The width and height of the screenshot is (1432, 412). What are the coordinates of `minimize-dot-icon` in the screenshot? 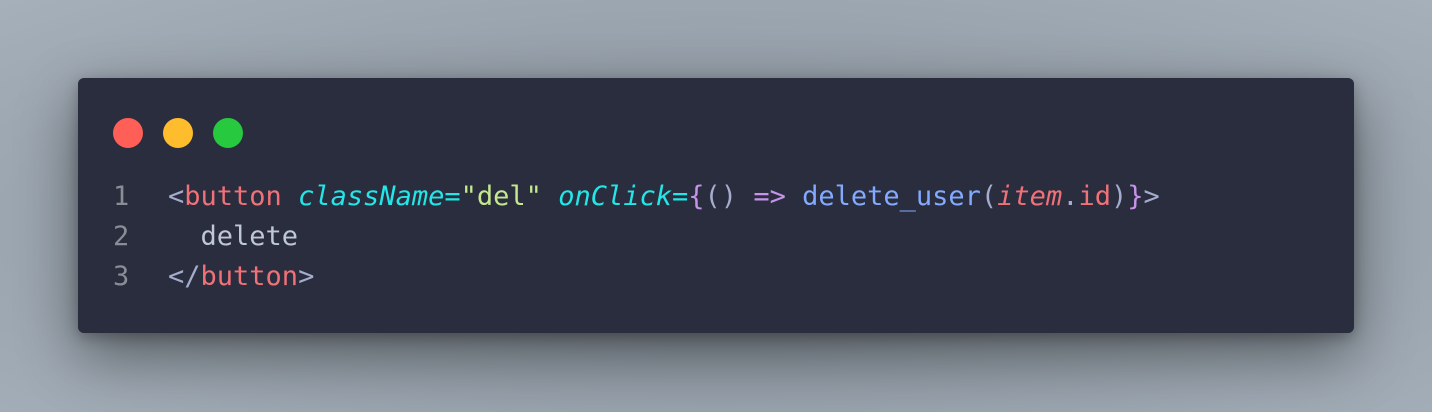 It's located at (178, 133).